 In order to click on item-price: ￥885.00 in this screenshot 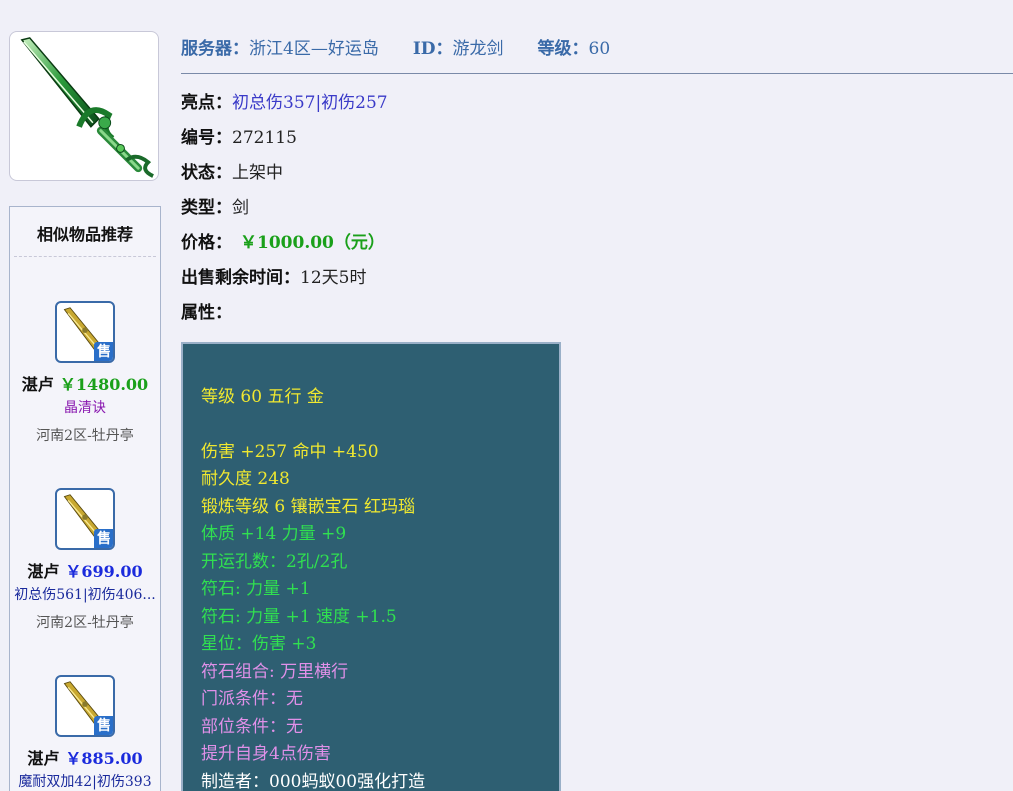, I will do `click(104, 758)`.